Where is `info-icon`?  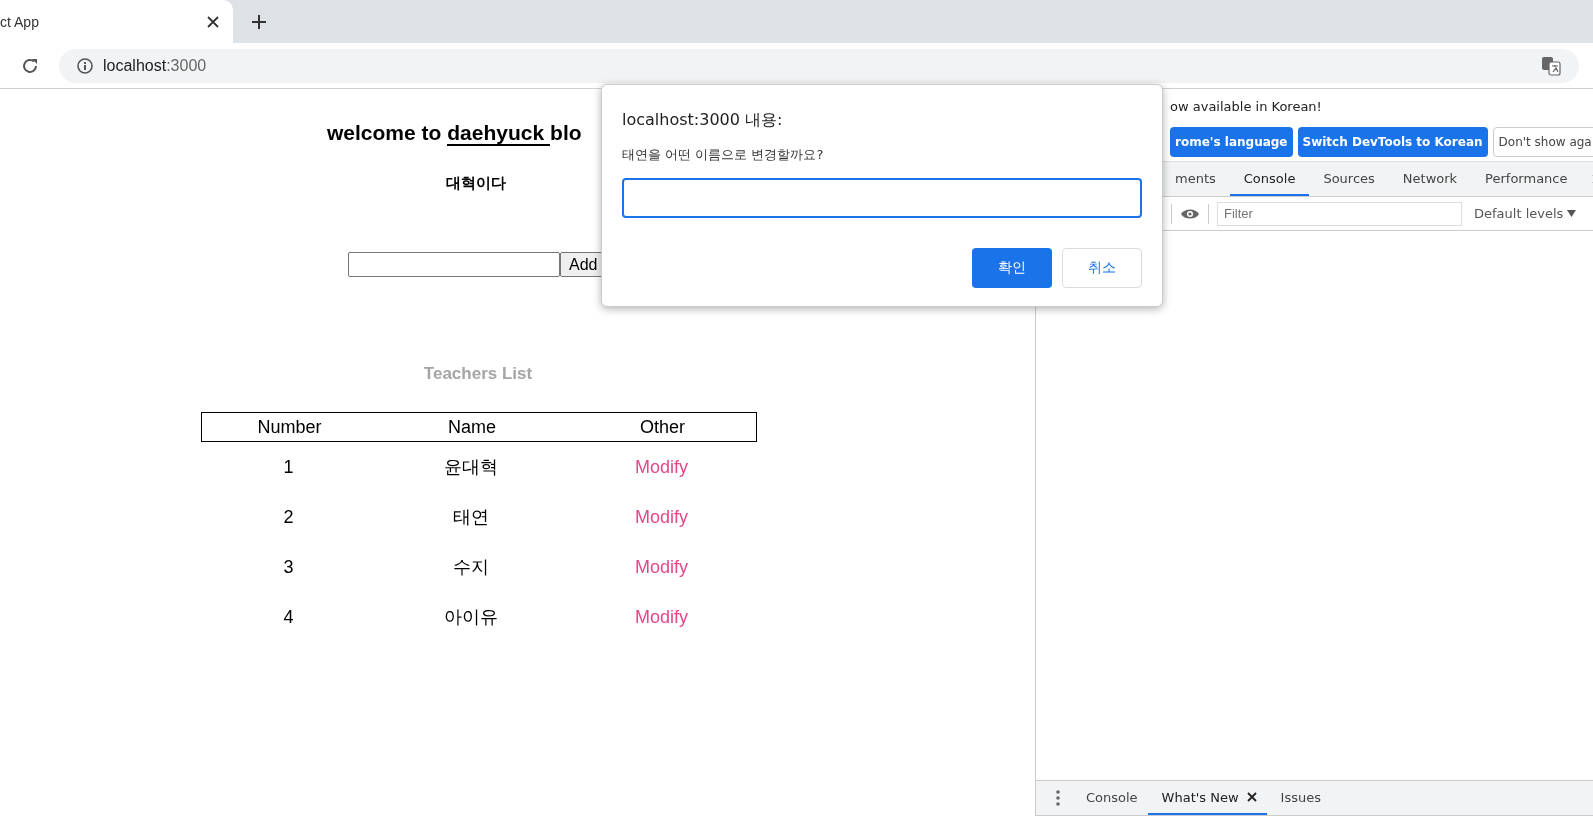
info-icon is located at coordinates (85, 65).